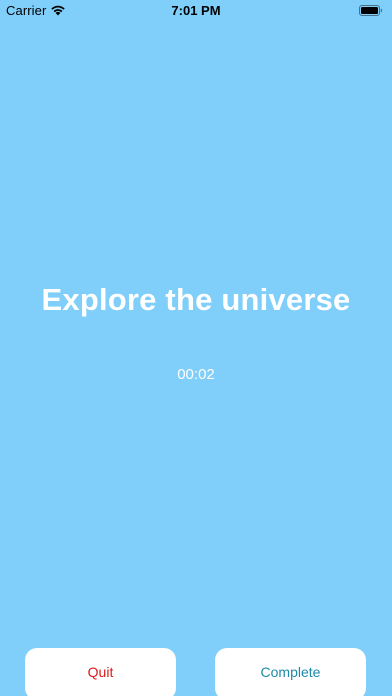  I want to click on task-title: Explore the universe, so click(196, 299).